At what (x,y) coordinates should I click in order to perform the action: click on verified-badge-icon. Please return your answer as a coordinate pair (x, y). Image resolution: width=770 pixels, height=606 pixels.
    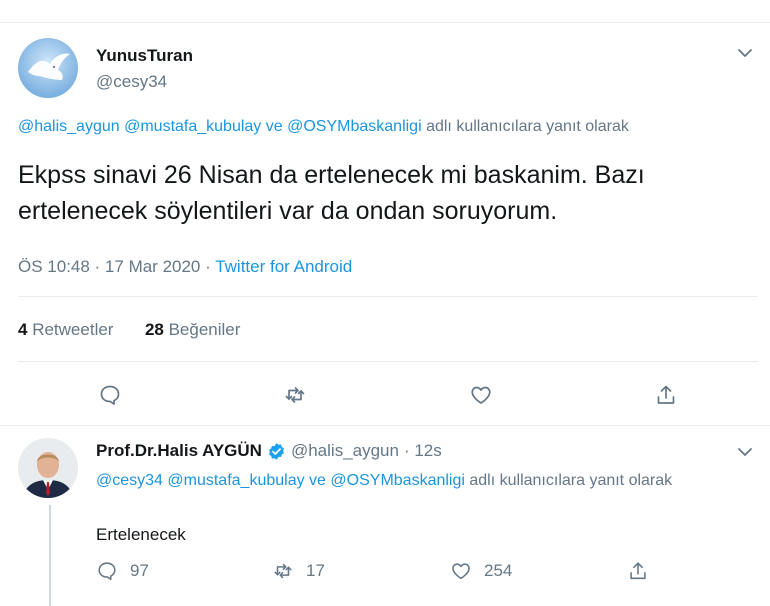
    Looking at the image, I should click on (276, 451).